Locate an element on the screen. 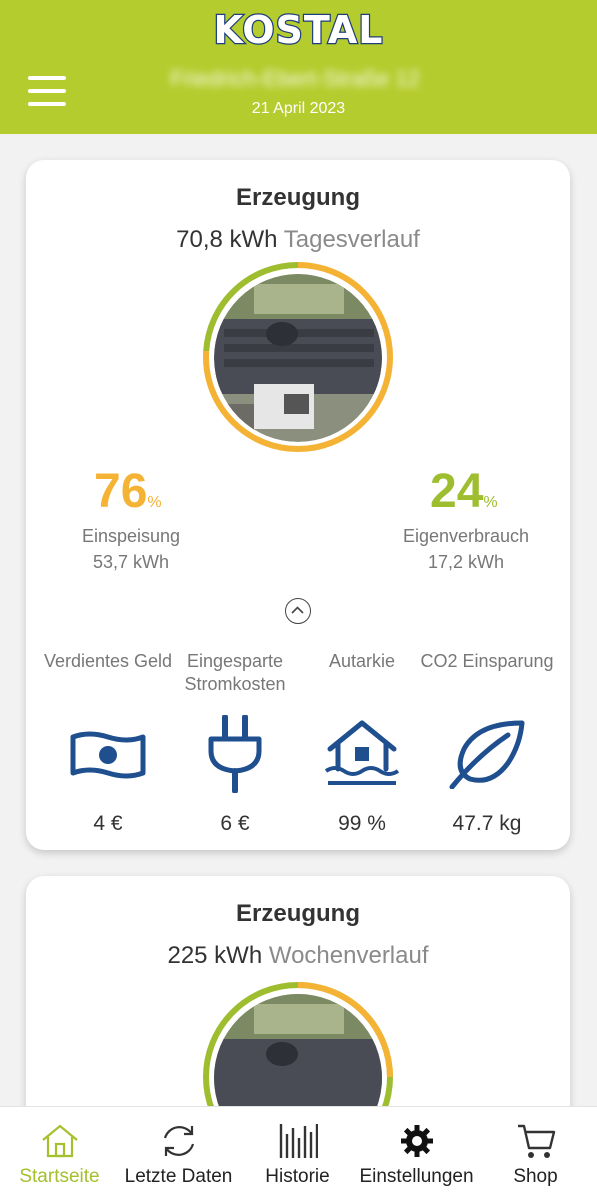 This screenshot has width=597, height=1200. stat-saved-cost: Eingesparte Stromkosten 6 € is located at coordinates (235, 743).